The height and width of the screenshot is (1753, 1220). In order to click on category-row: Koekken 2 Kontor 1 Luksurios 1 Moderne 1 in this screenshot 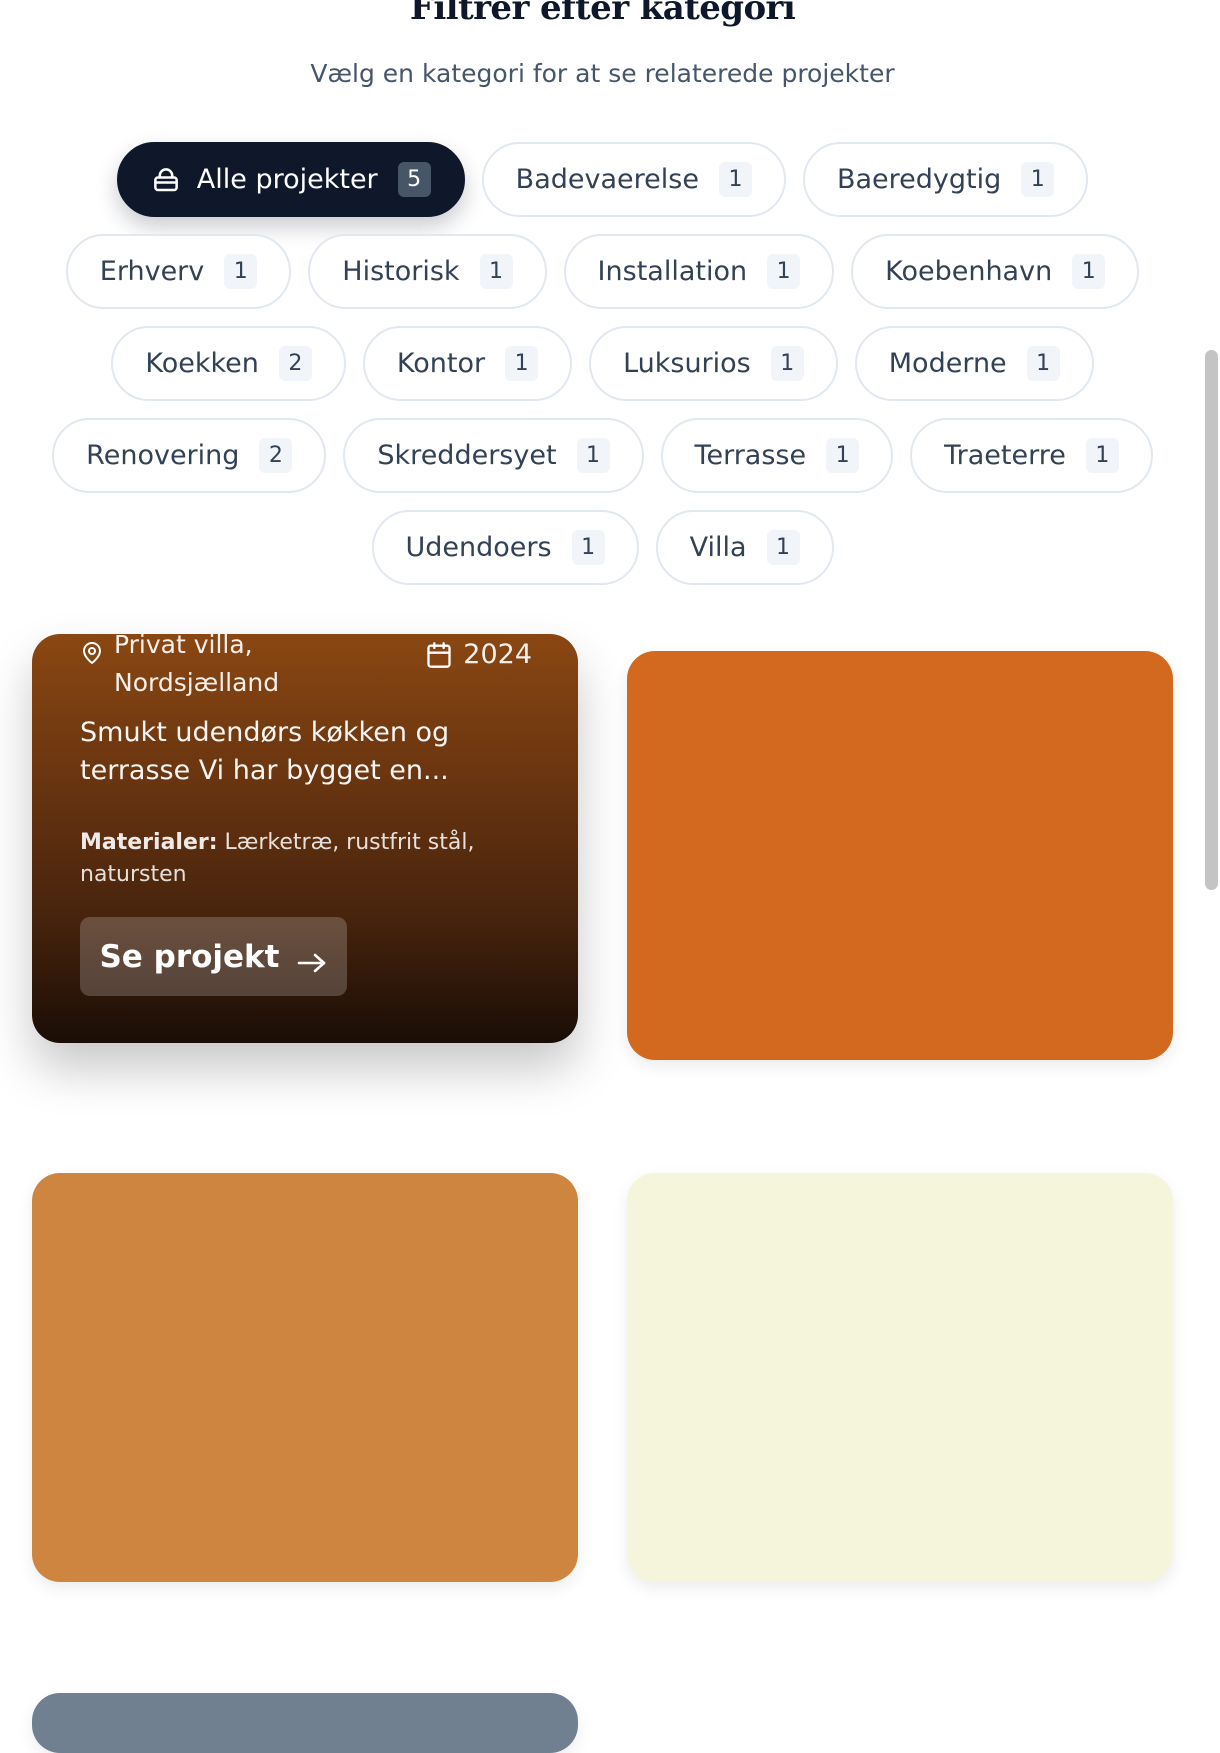, I will do `click(602, 363)`.